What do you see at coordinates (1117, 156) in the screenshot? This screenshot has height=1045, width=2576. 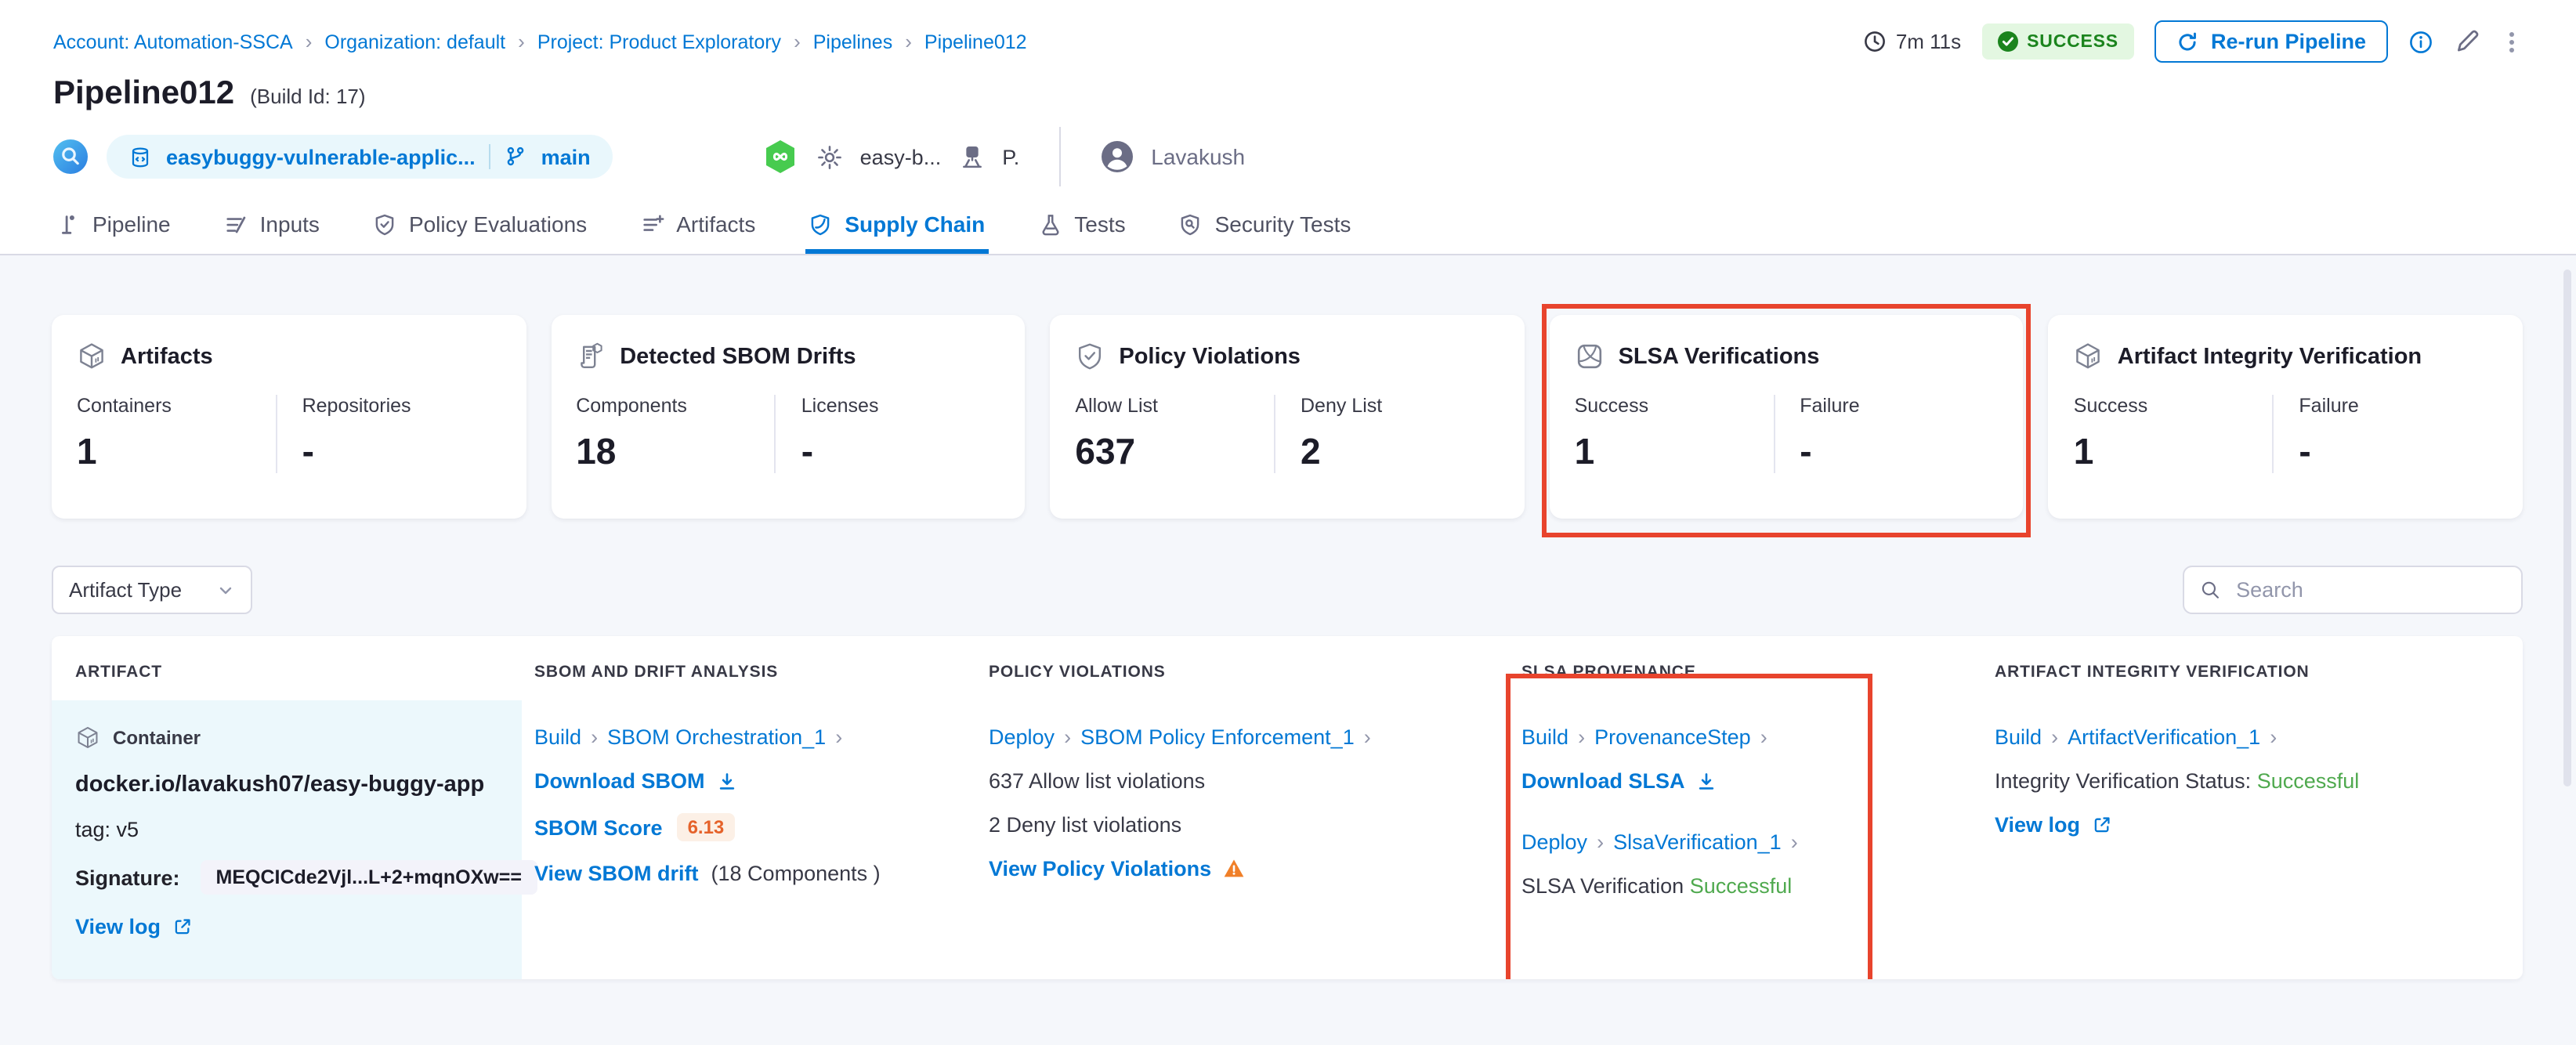 I see `user-avatar-icon` at bounding box center [1117, 156].